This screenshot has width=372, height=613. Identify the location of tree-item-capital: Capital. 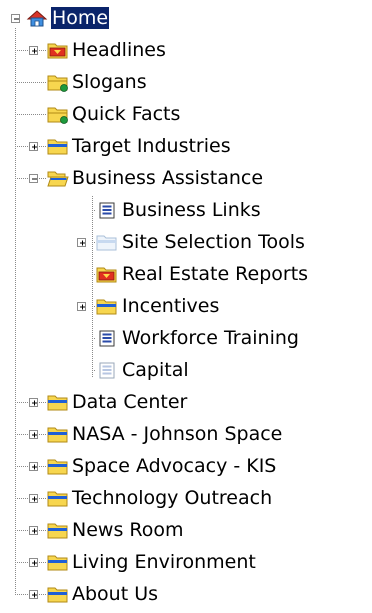
(186, 370).